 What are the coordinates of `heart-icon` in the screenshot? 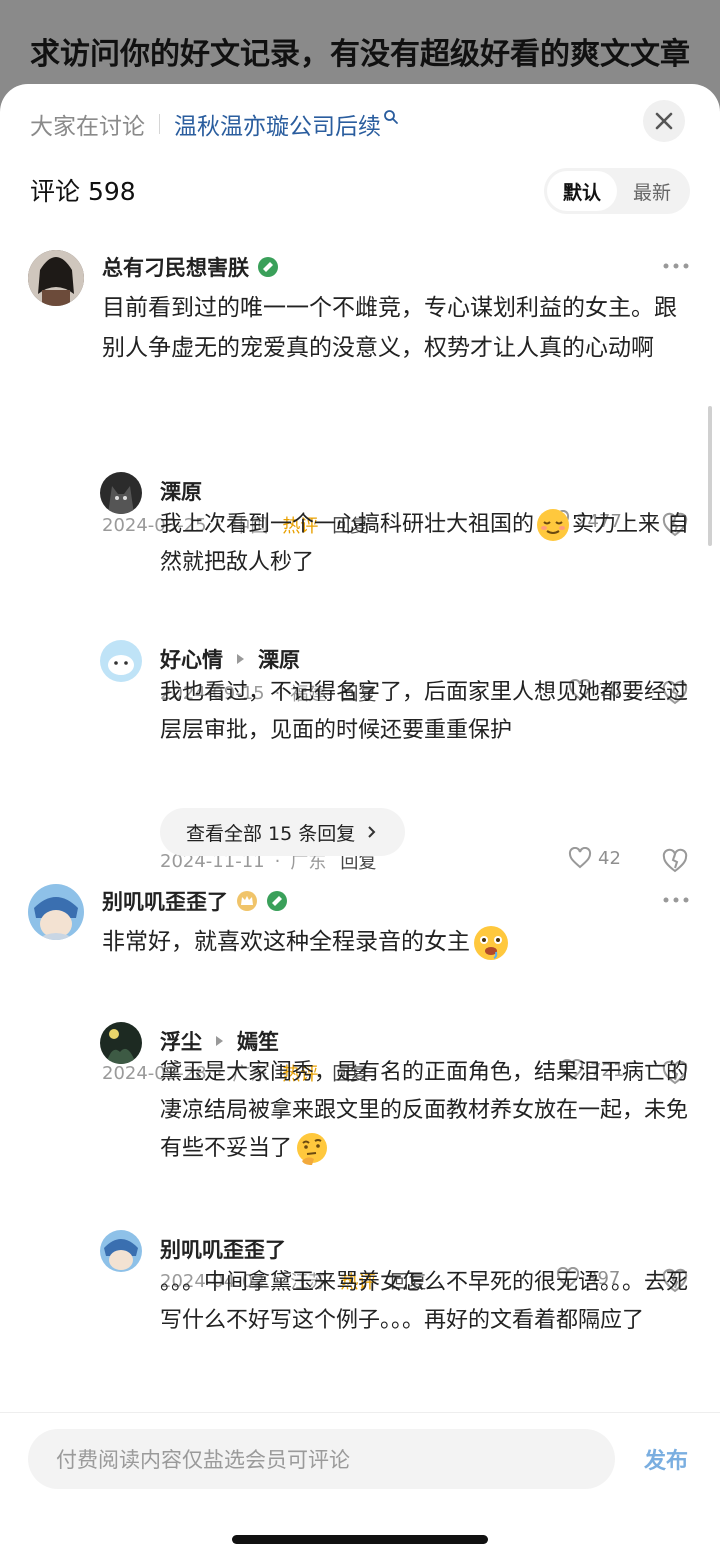 It's located at (580, 858).